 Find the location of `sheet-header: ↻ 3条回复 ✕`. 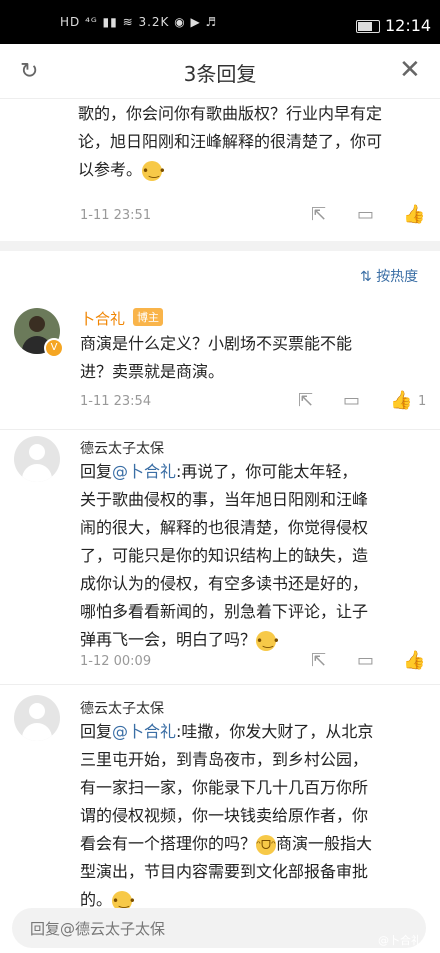

sheet-header: ↻ 3条回复 ✕ is located at coordinates (220, 71).